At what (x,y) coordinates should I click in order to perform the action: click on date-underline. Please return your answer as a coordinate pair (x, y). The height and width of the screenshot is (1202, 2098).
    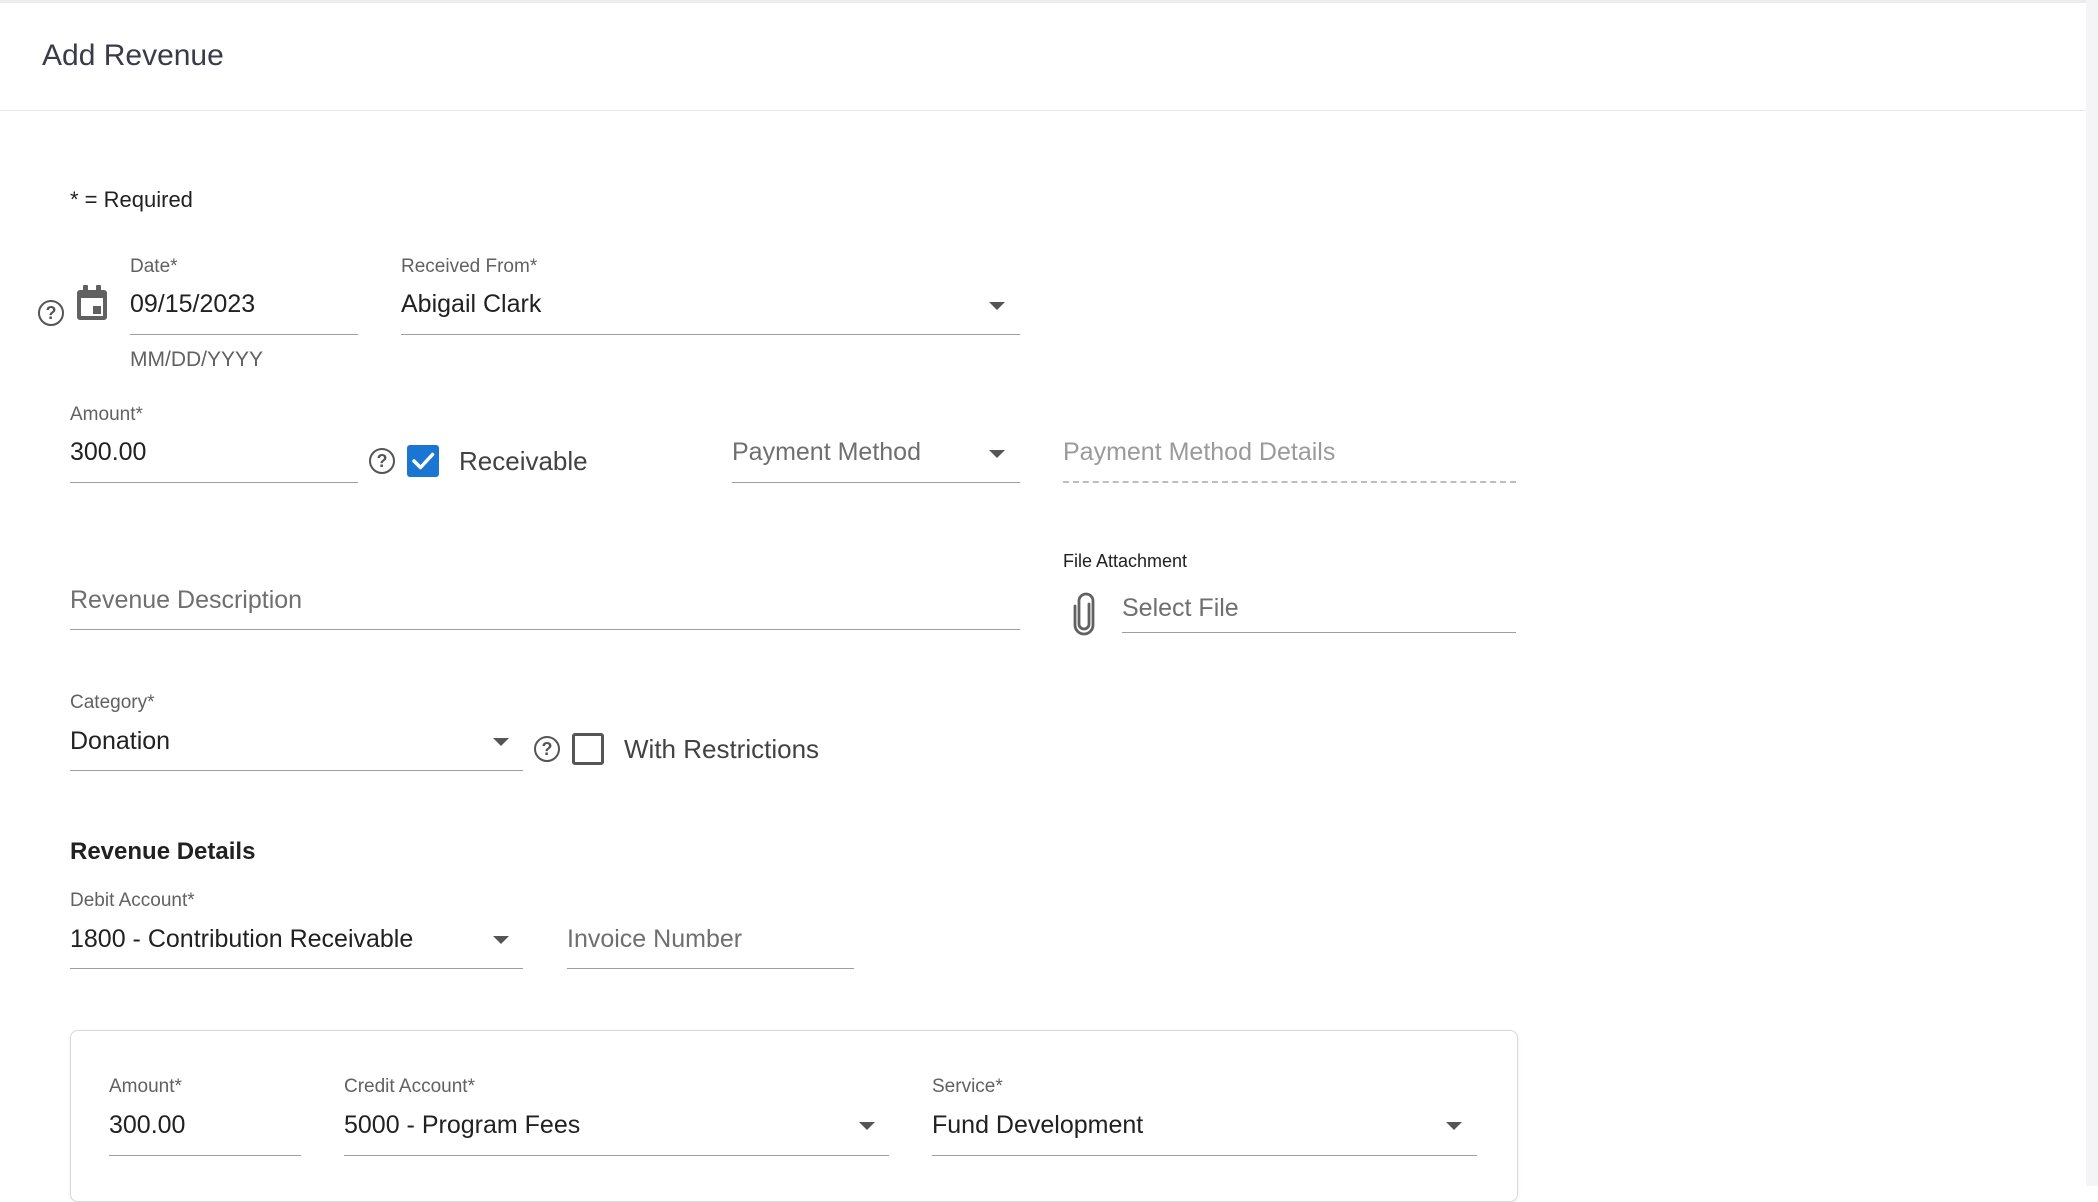
    Looking at the image, I should click on (244, 334).